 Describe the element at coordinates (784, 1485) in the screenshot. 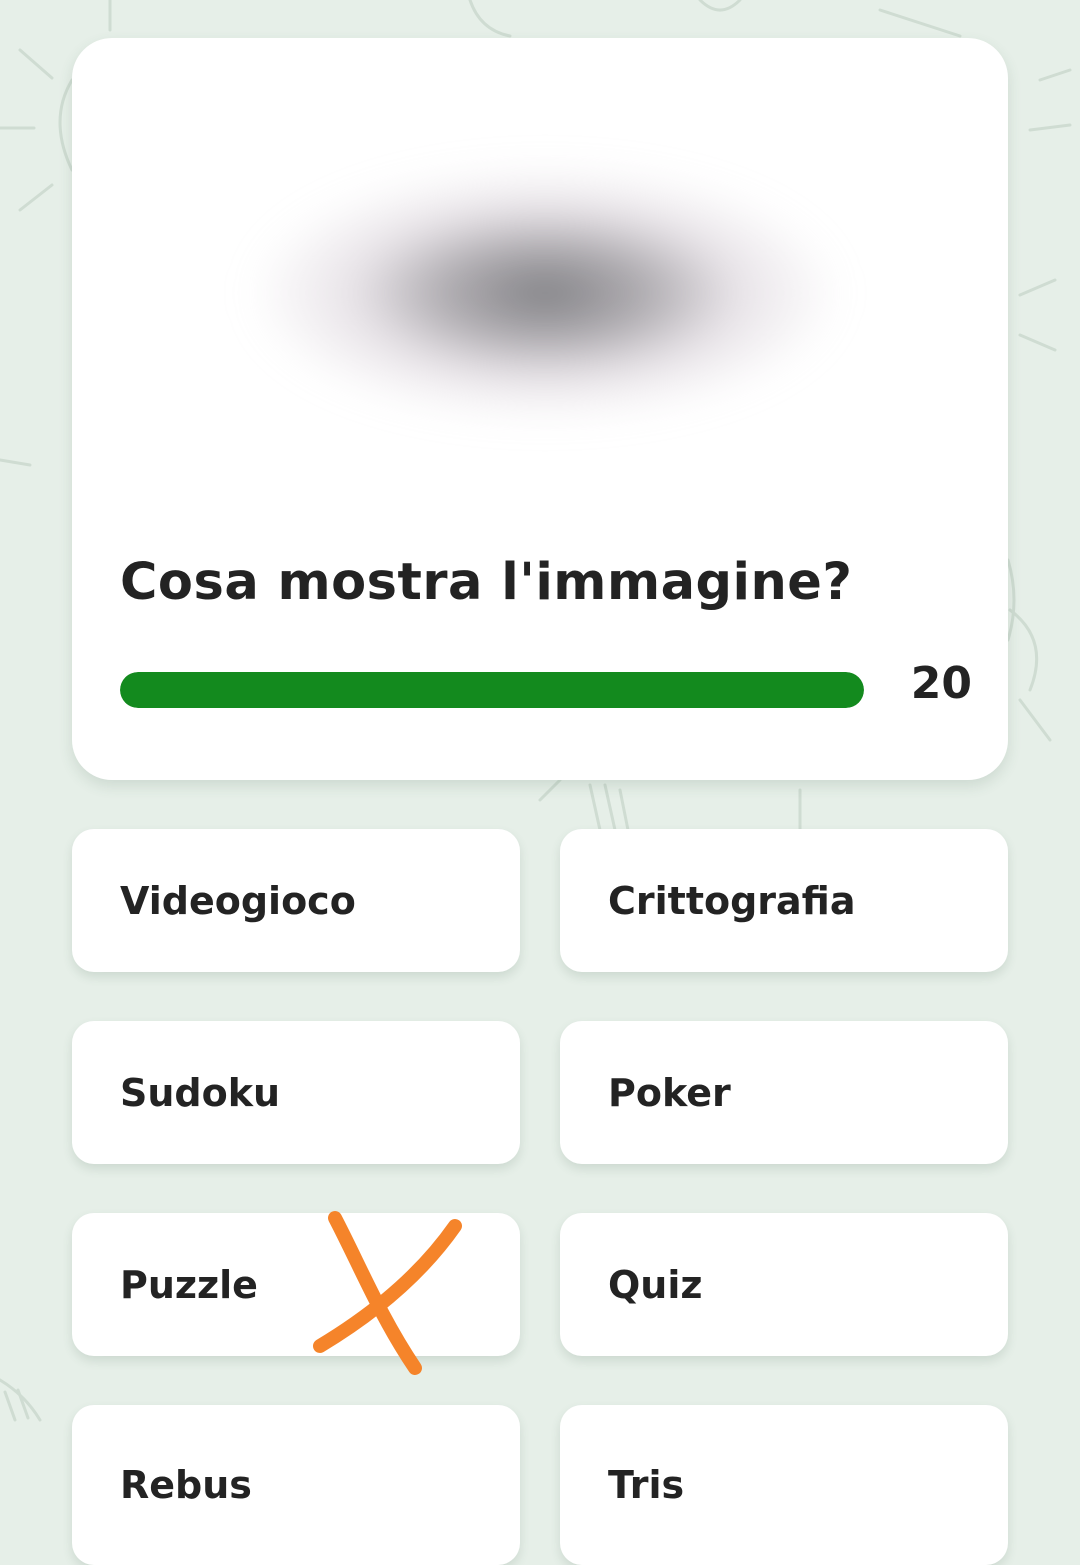

I see `answer-button-tris: Tris` at that location.